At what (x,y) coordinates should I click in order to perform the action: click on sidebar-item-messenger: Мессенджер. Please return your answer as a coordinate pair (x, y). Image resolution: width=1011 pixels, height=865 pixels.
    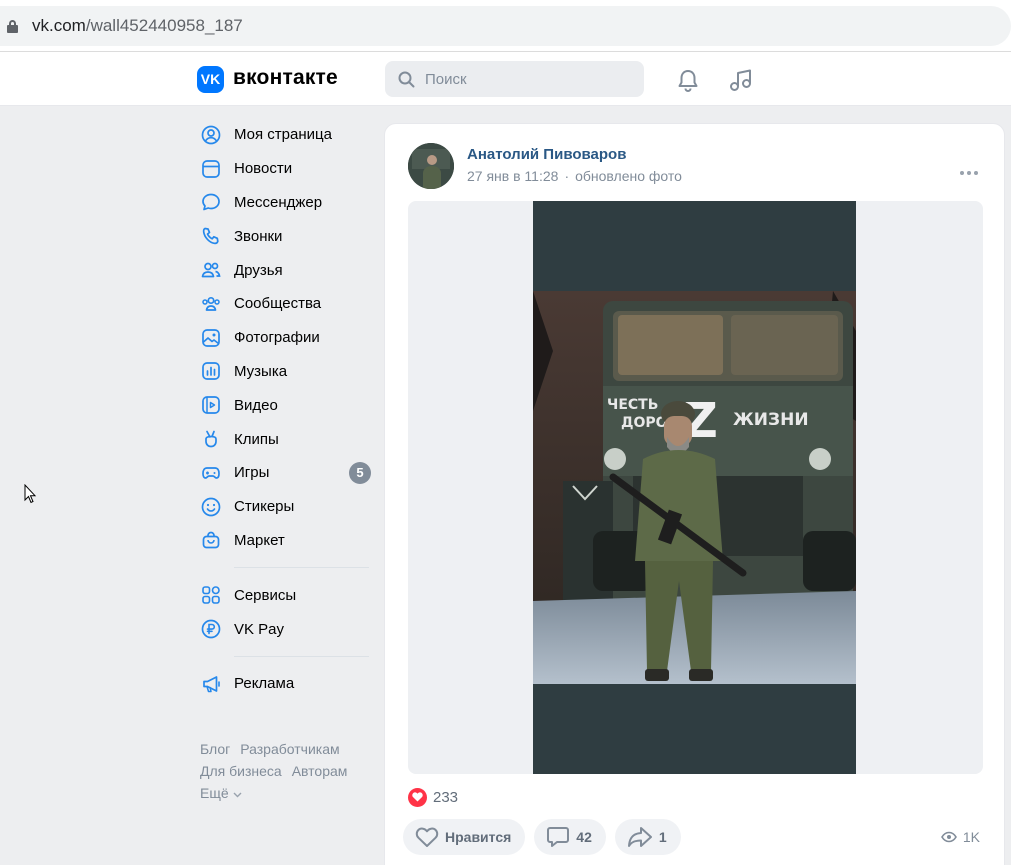
    Looking at the image, I should click on (286, 203).